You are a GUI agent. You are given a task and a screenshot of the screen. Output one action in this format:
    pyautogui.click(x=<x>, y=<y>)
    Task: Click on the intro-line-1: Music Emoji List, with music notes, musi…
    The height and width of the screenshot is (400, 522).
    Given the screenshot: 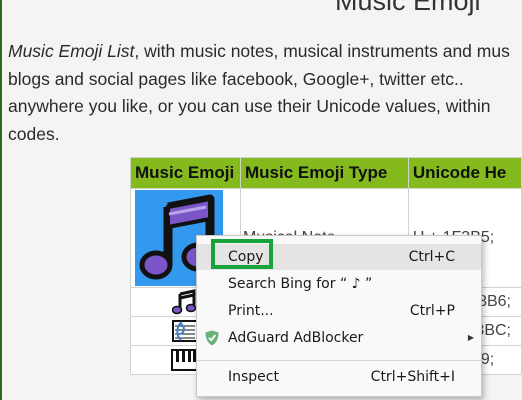 What is the action you would take?
    pyautogui.click(x=259, y=51)
    